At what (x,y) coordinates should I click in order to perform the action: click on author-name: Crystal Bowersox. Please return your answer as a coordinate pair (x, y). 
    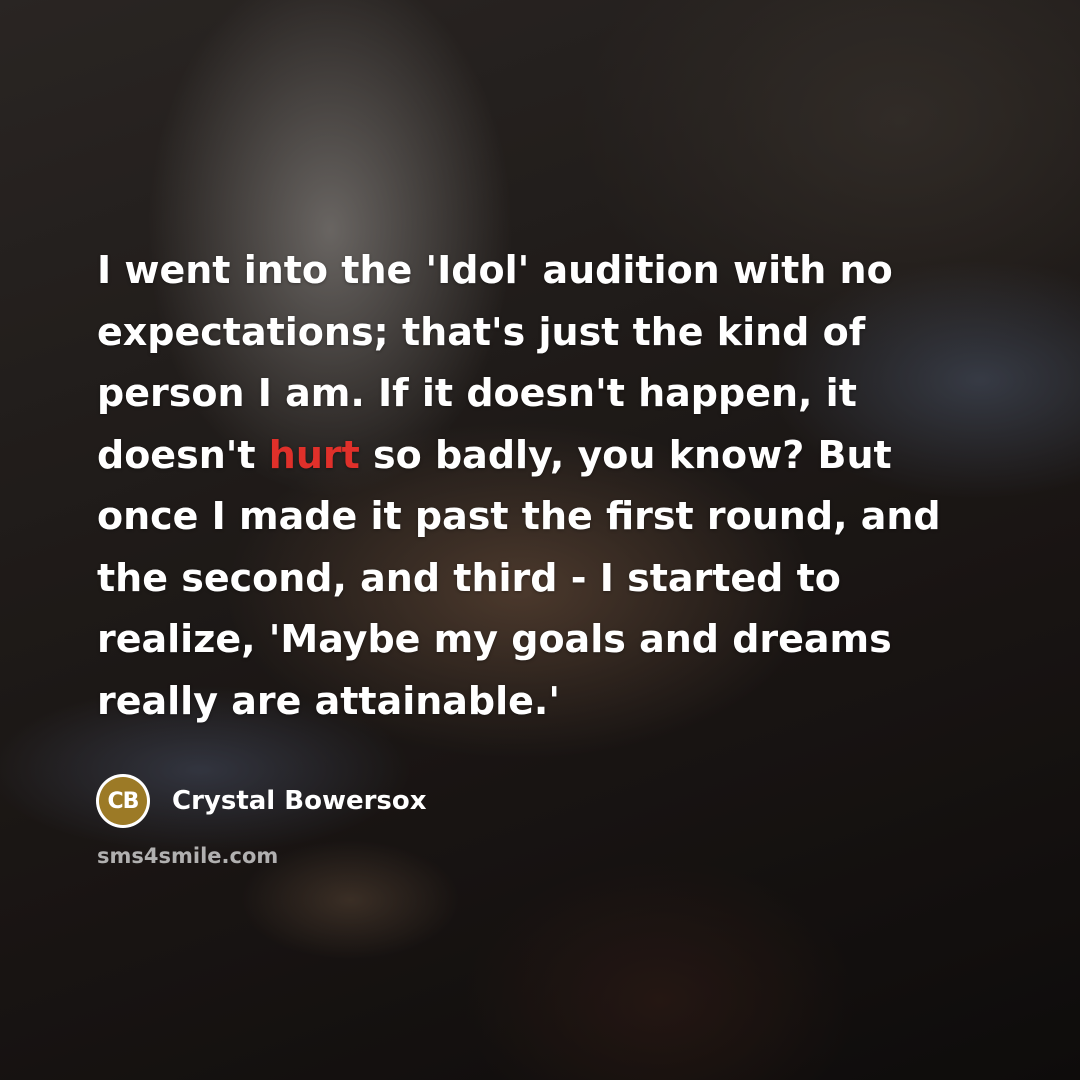
    Looking at the image, I should click on (299, 801).